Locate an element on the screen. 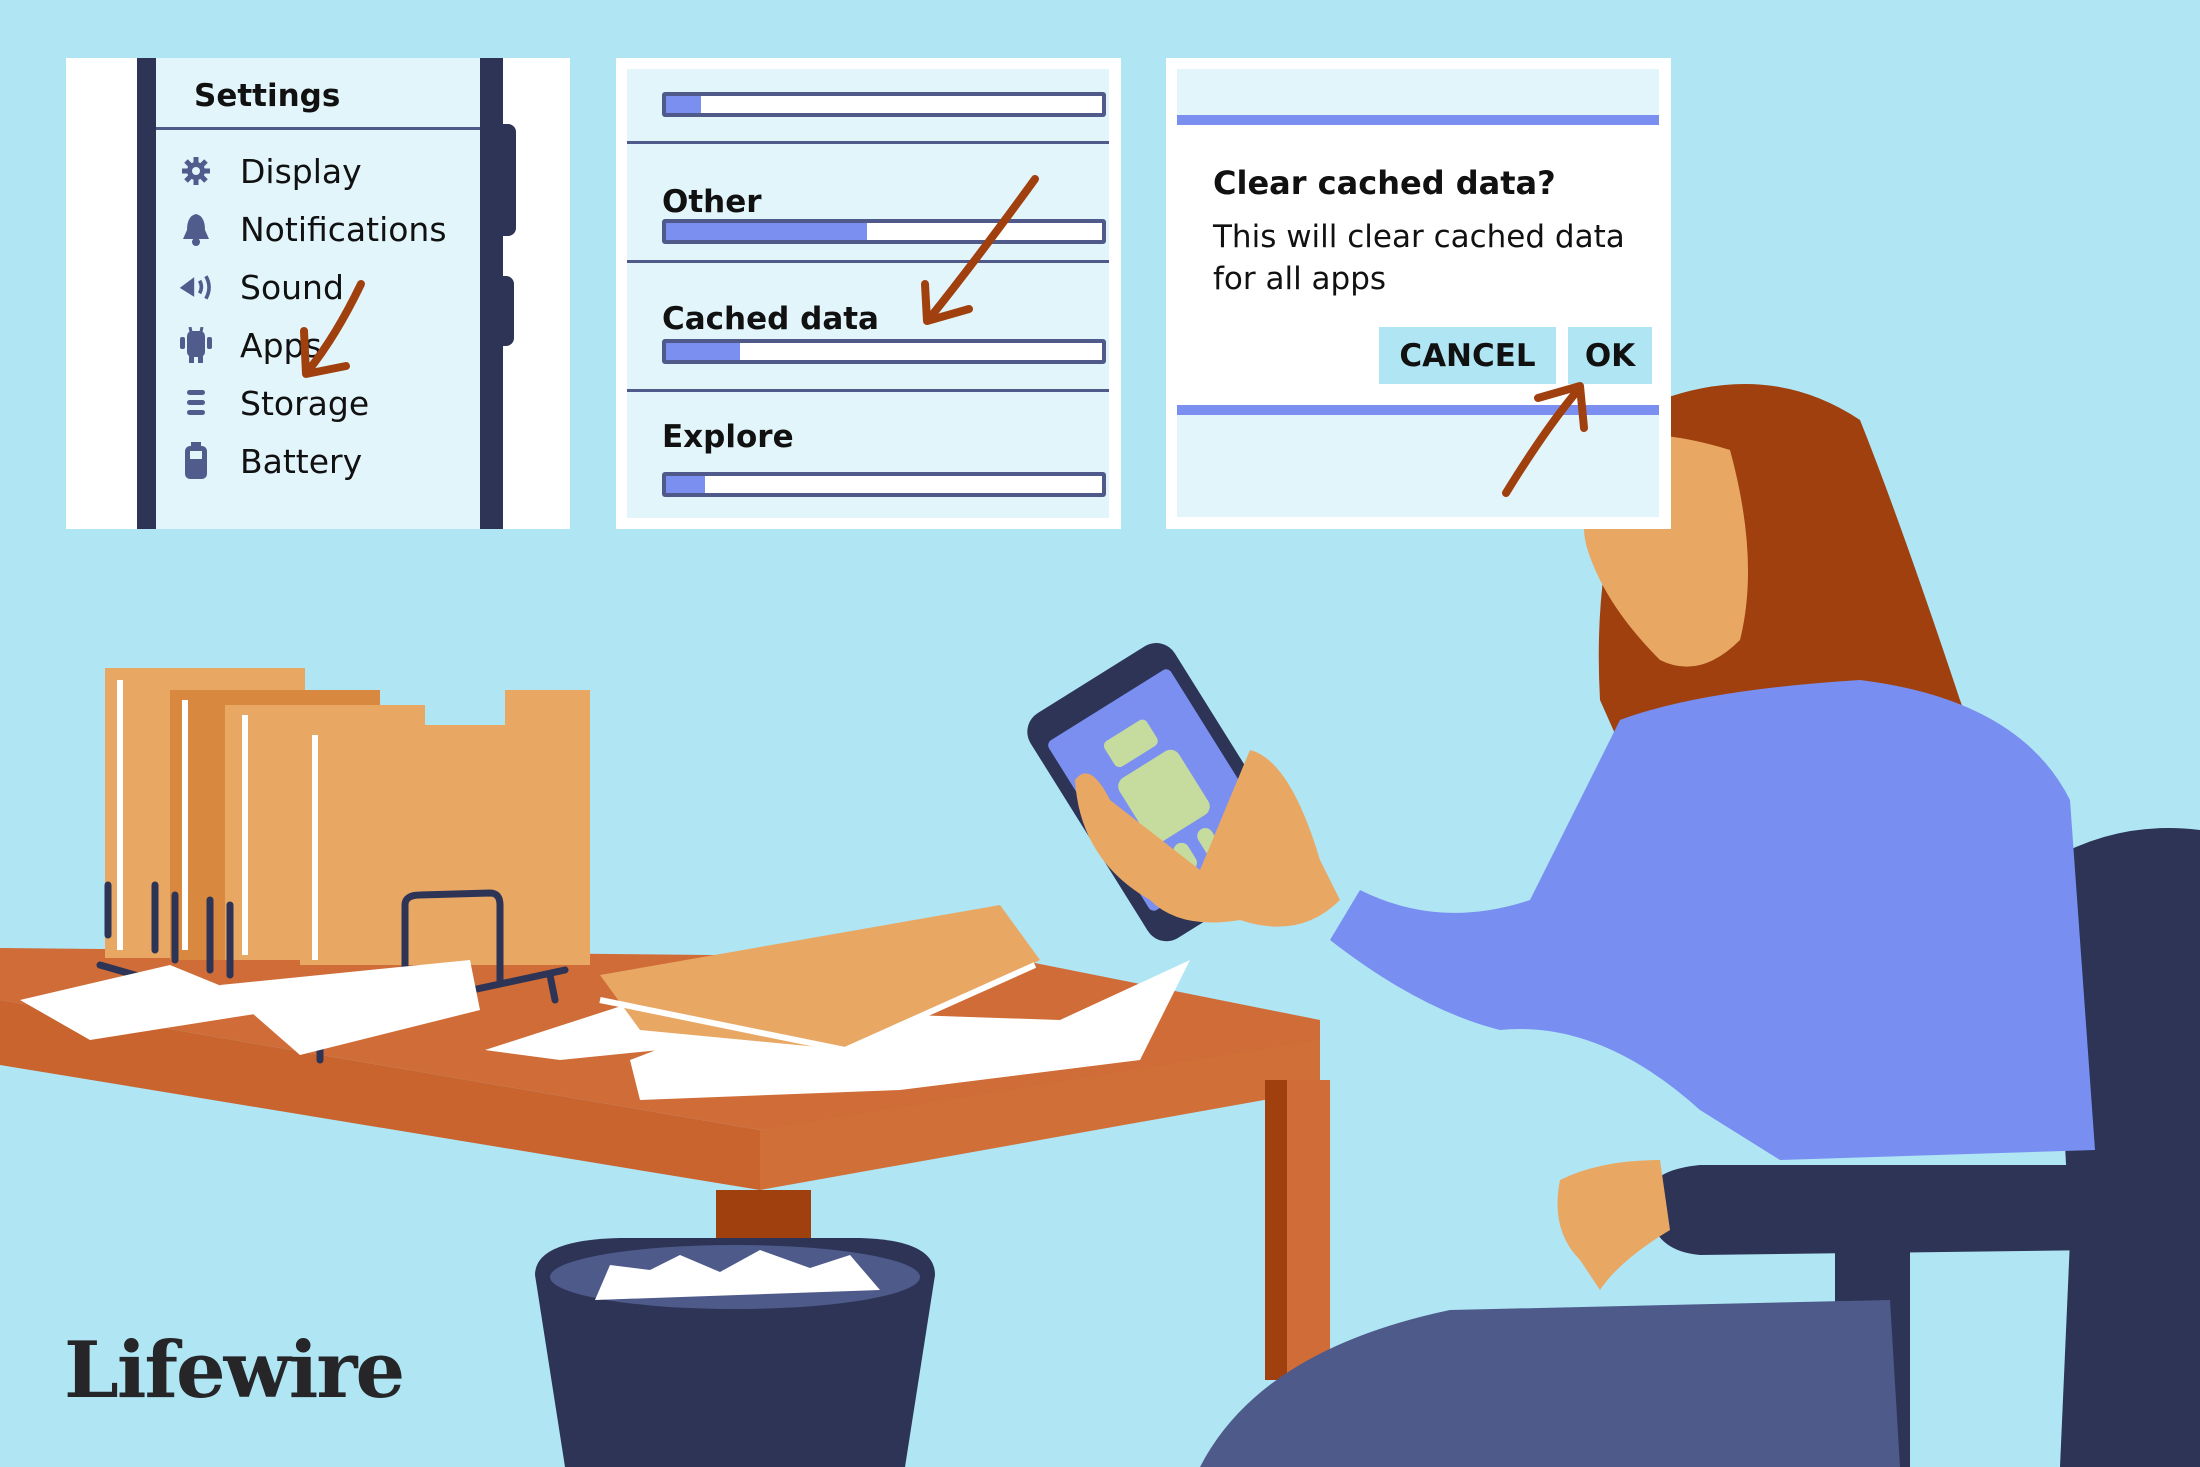 The height and width of the screenshot is (1467, 2200). menu-item-label: Display is located at coordinates (301, 171).